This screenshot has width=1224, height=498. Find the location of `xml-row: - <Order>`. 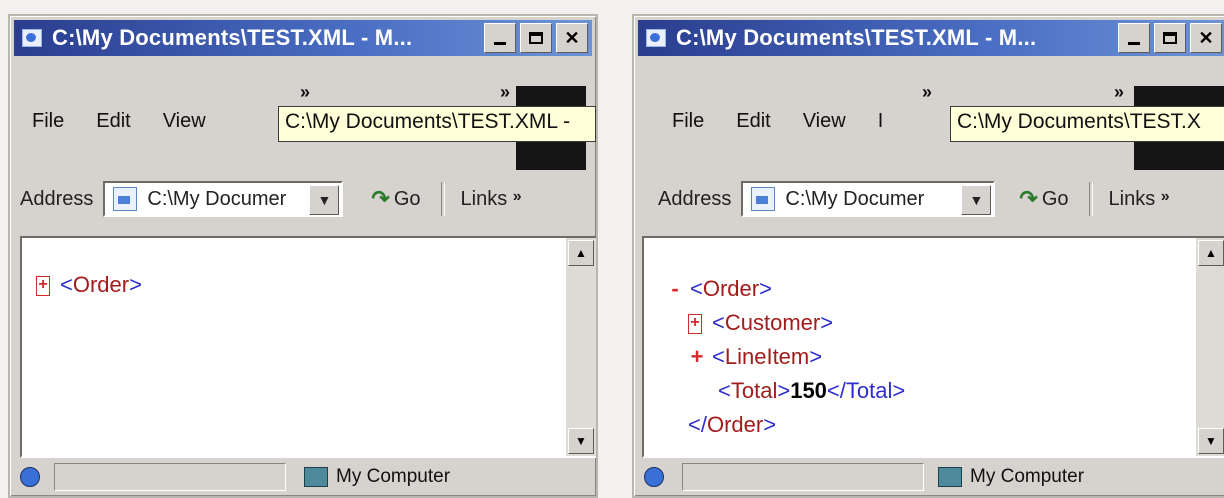

xml-row: - <Order> is located at coordinates (785, 289).